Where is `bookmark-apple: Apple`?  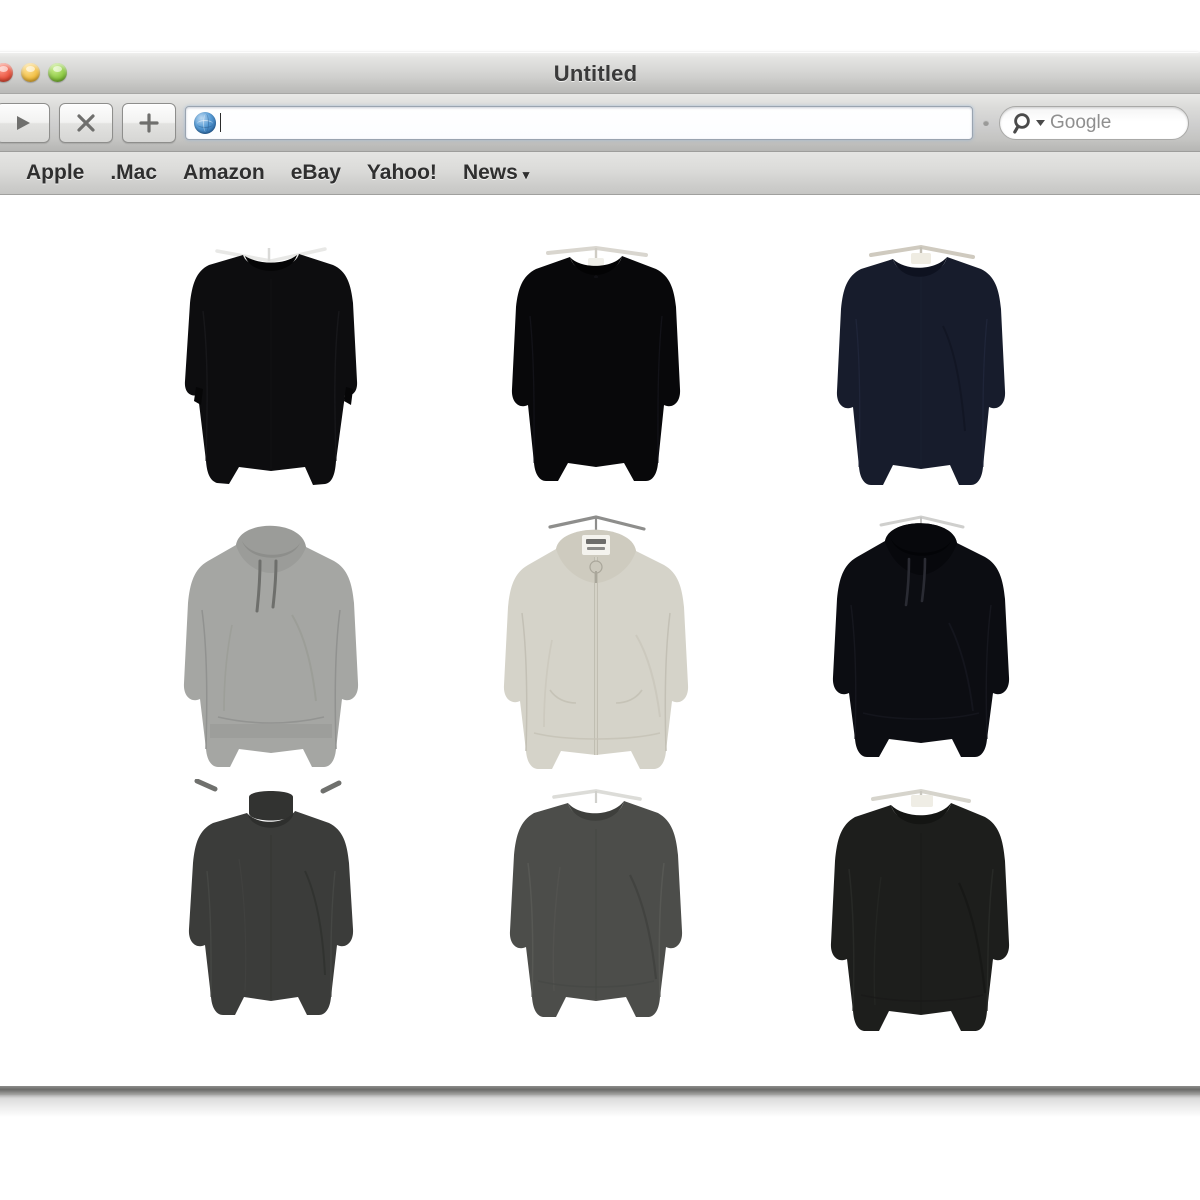 bookmark-apple: Apple is located at coordinates (55, 173).